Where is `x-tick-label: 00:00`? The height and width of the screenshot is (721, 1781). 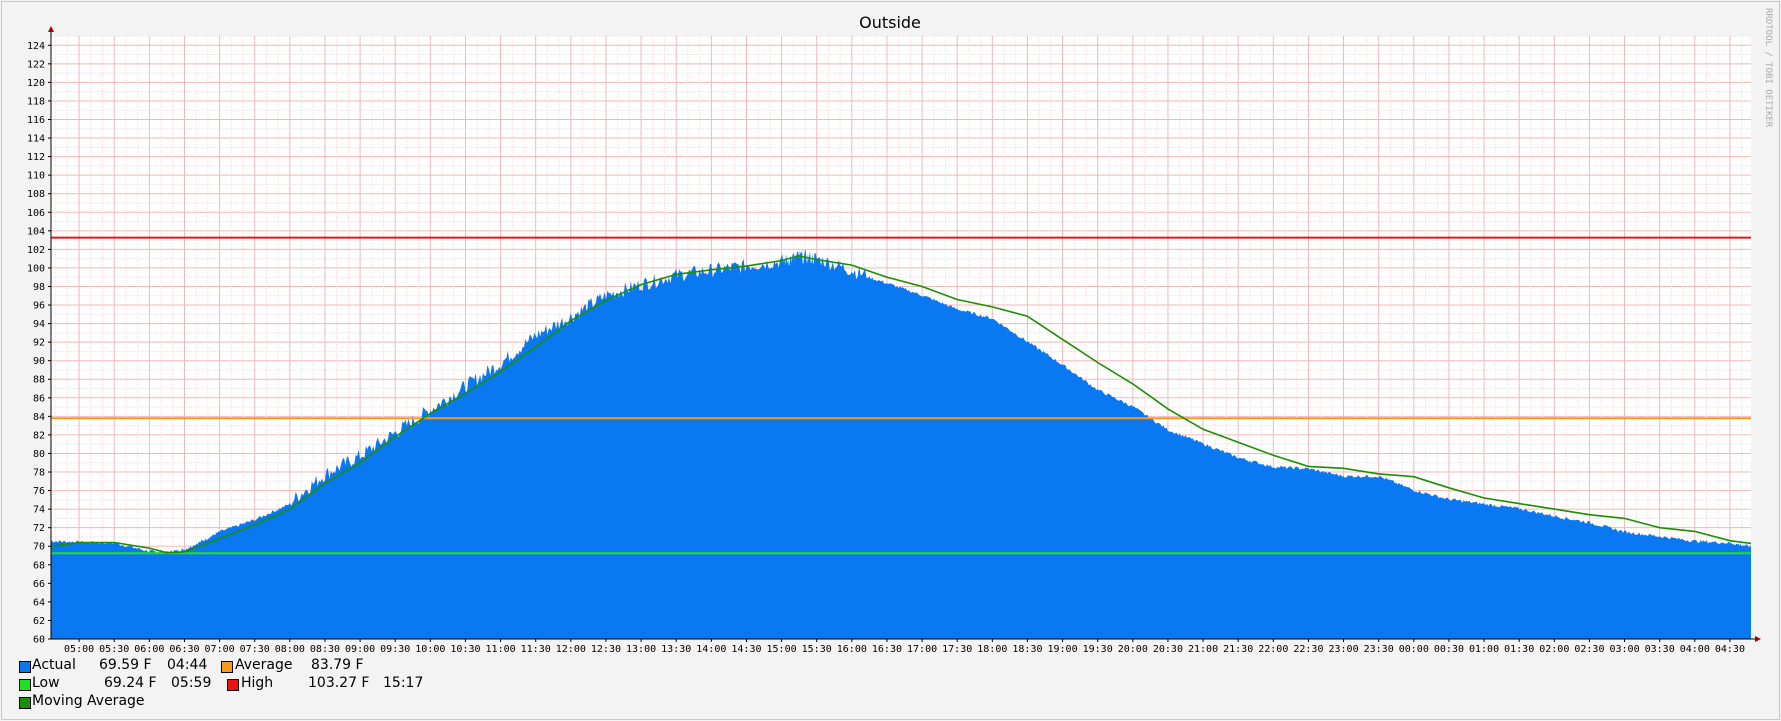
x-tick-label: 00:00 is located at coordinates (1414, 649).